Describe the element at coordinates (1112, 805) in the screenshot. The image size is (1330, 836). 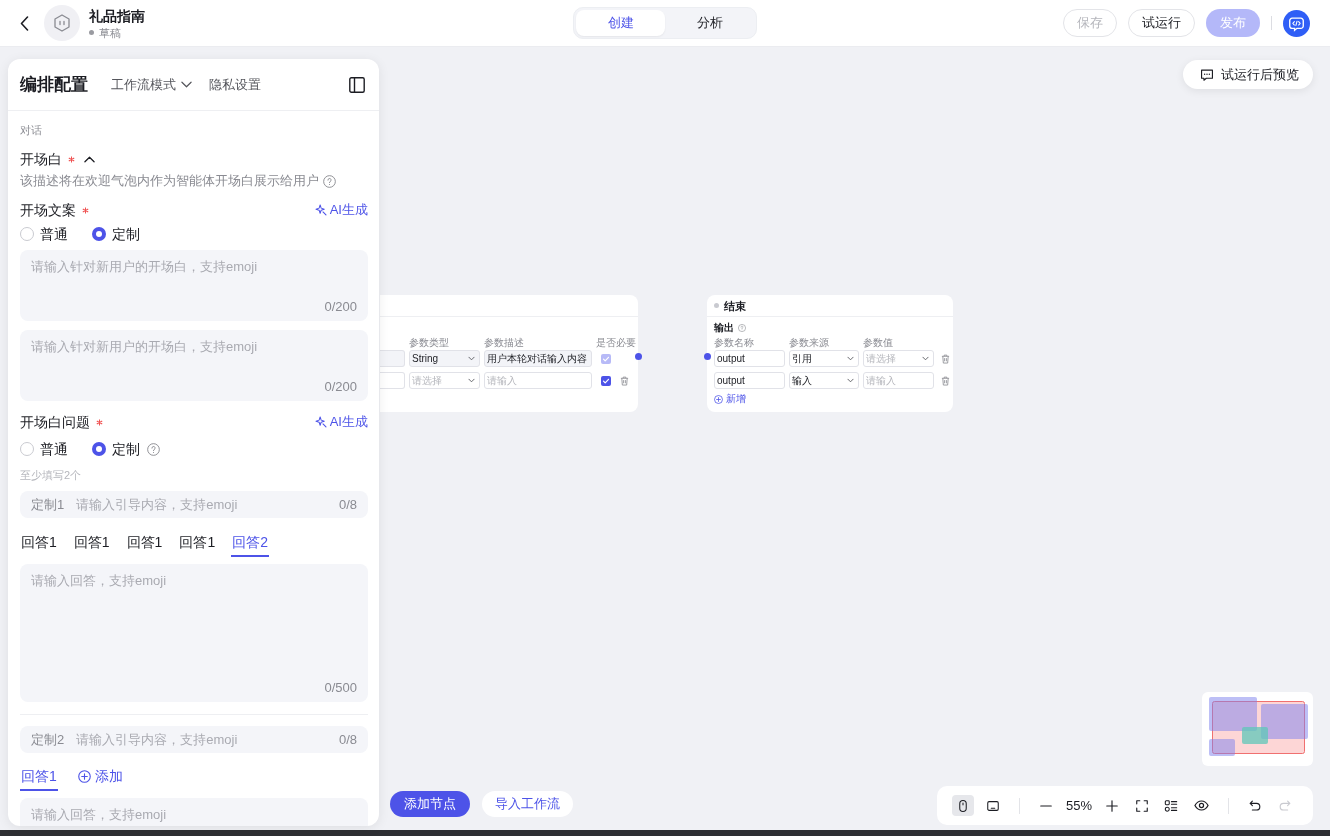
I see `zoom-in-icon` at that location.